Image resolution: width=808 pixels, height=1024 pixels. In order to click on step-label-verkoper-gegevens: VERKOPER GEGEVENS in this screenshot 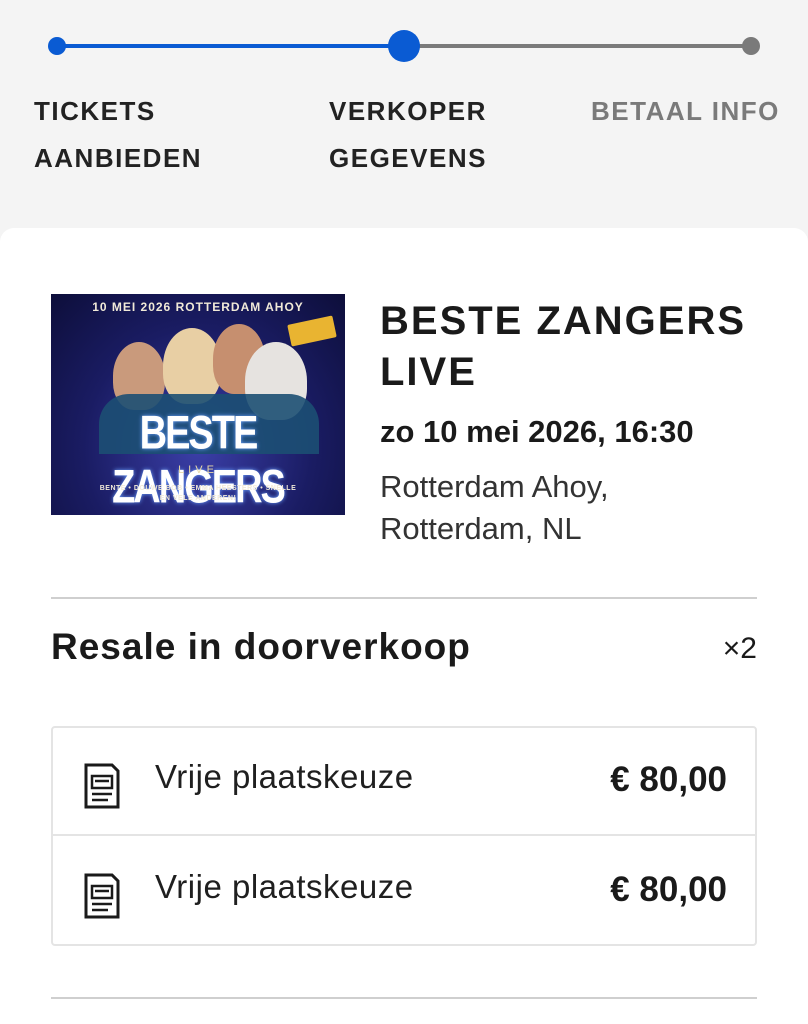, I will do `click(439, 135)`.